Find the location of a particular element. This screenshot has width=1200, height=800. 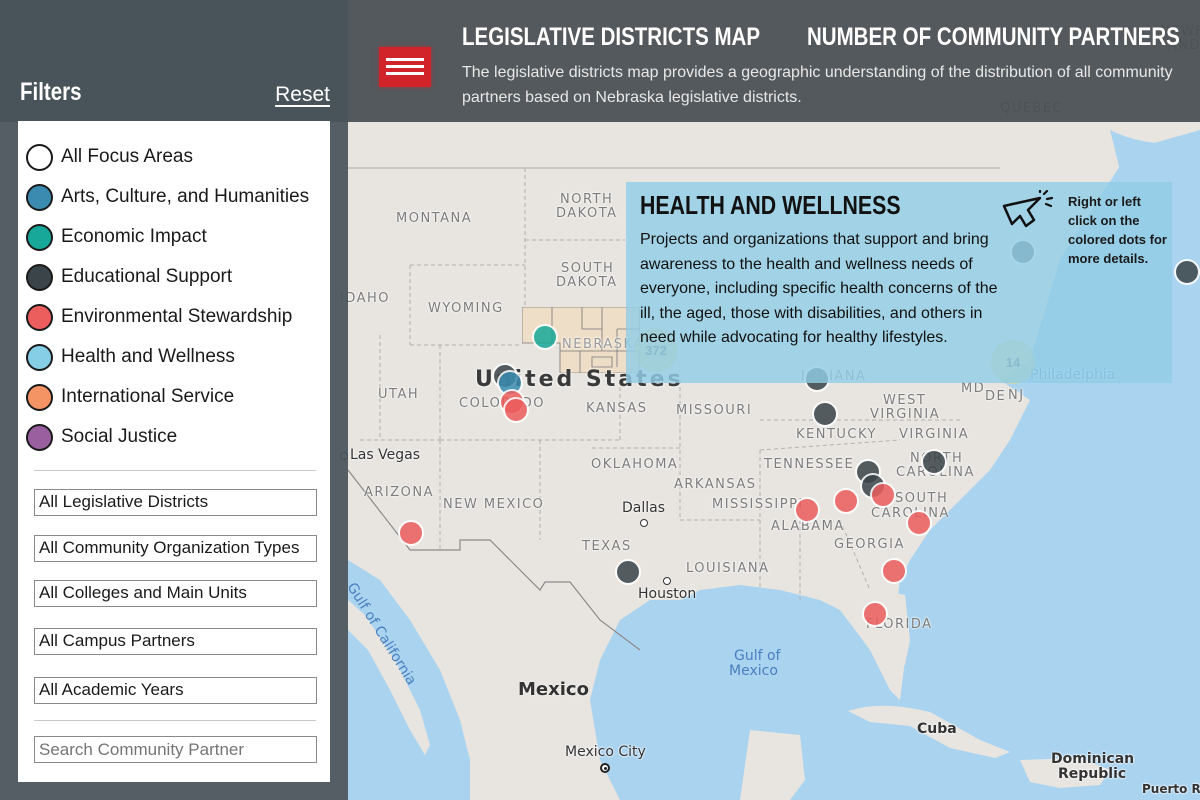

cursor-click-icon is located at coordinates (1028, 209).